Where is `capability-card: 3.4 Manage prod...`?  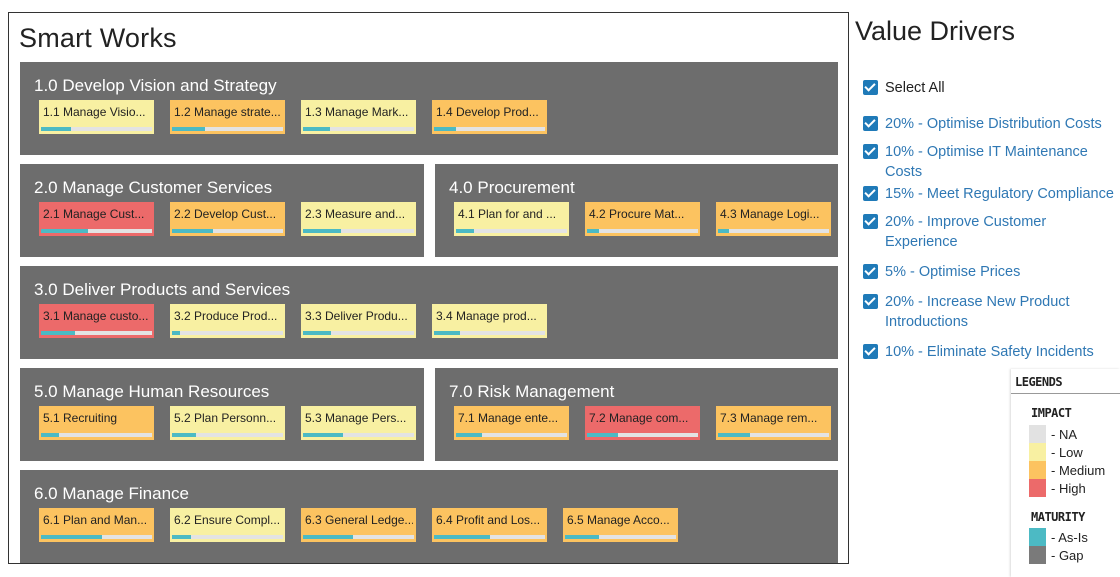 capability-card: 3.4 Manage prod... is located at coordinates (489, 321).